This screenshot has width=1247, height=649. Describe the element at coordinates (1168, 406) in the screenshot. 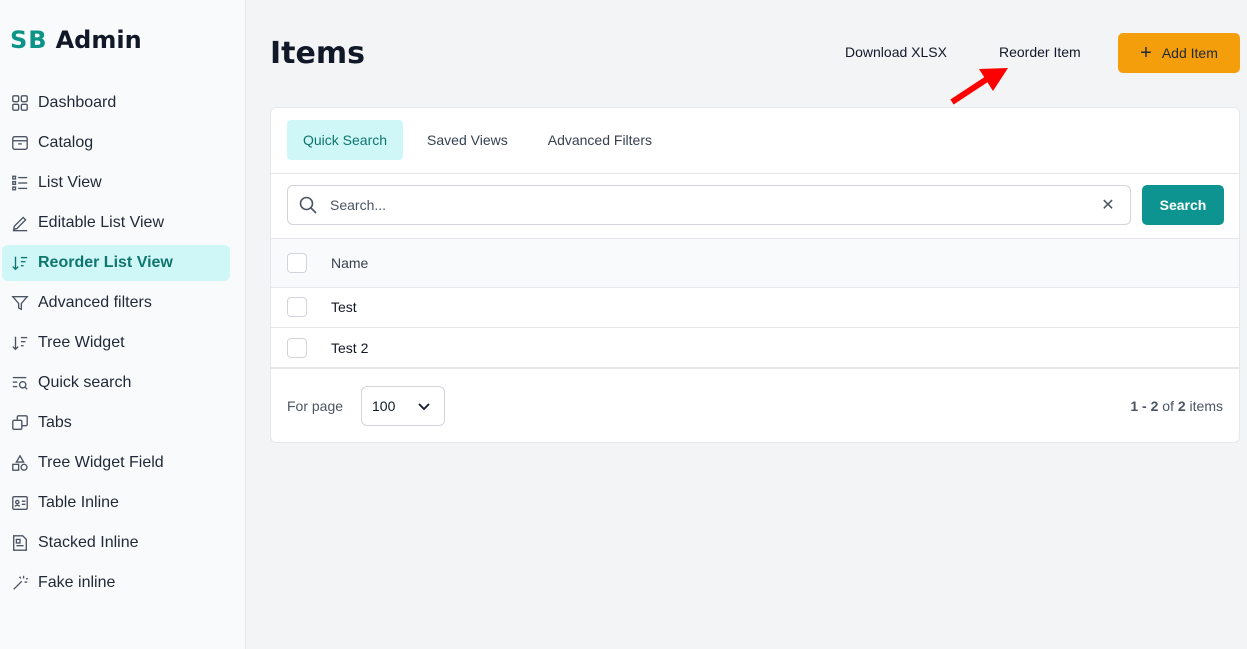

I see `pagination-of: of` at that location.